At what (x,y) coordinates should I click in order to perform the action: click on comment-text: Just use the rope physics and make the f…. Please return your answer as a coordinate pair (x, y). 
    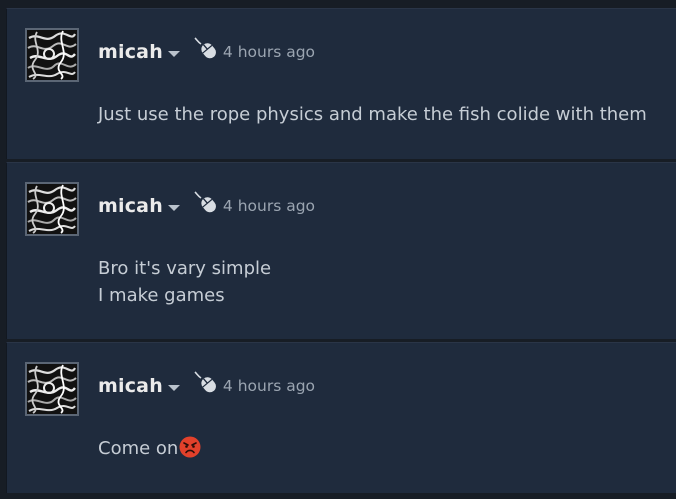
    Looking at the image, I should click on (372, 114).